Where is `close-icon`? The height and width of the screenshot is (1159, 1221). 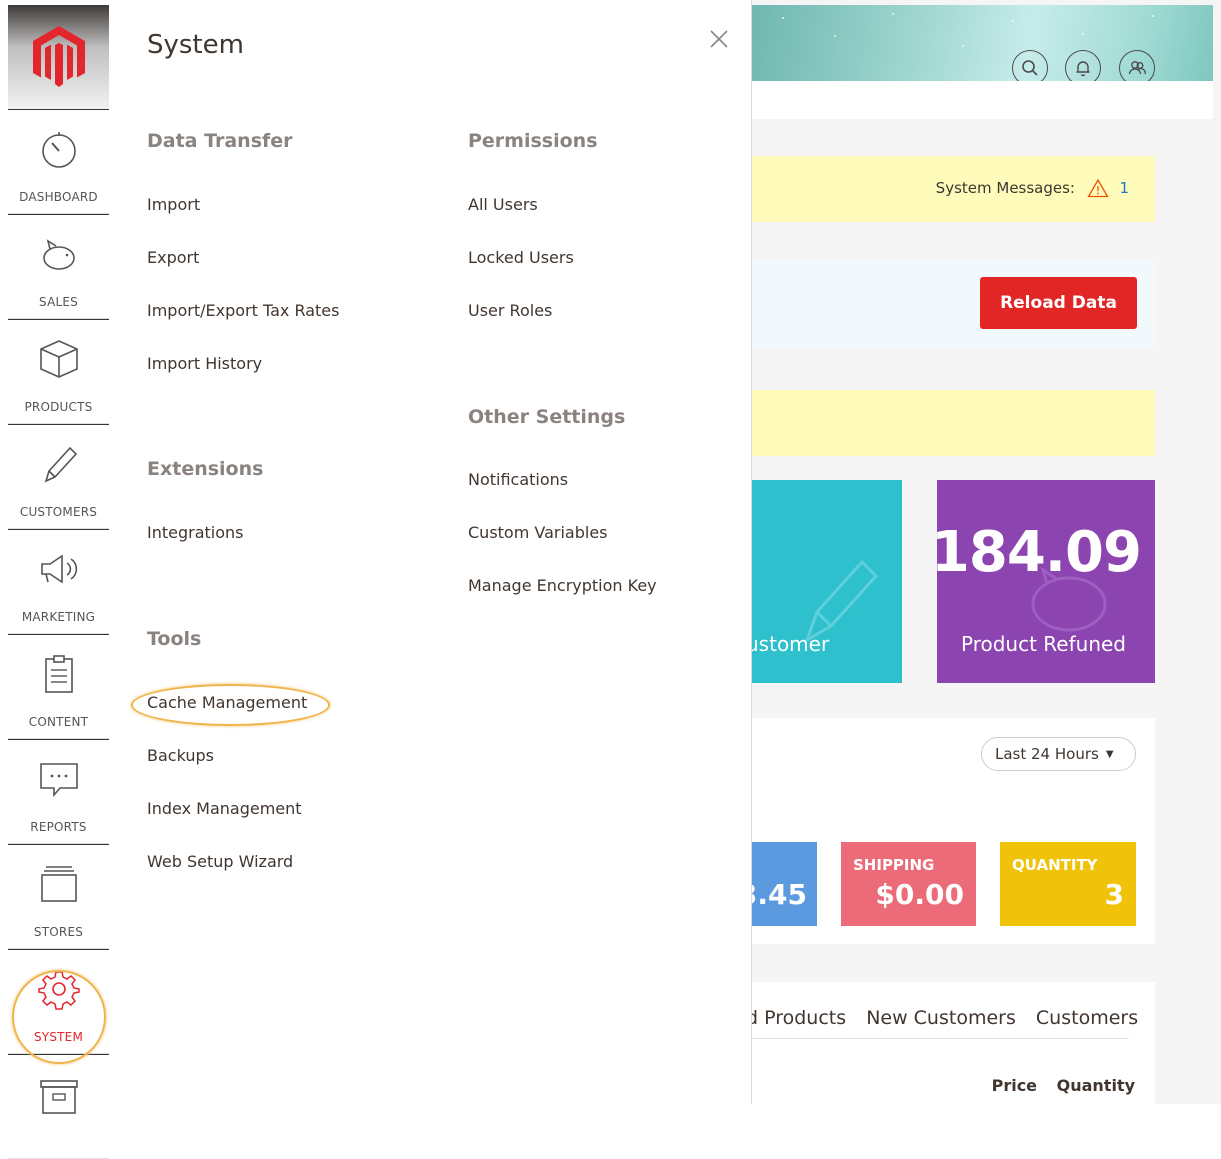
close-icon is located at coordinates (719, 39).